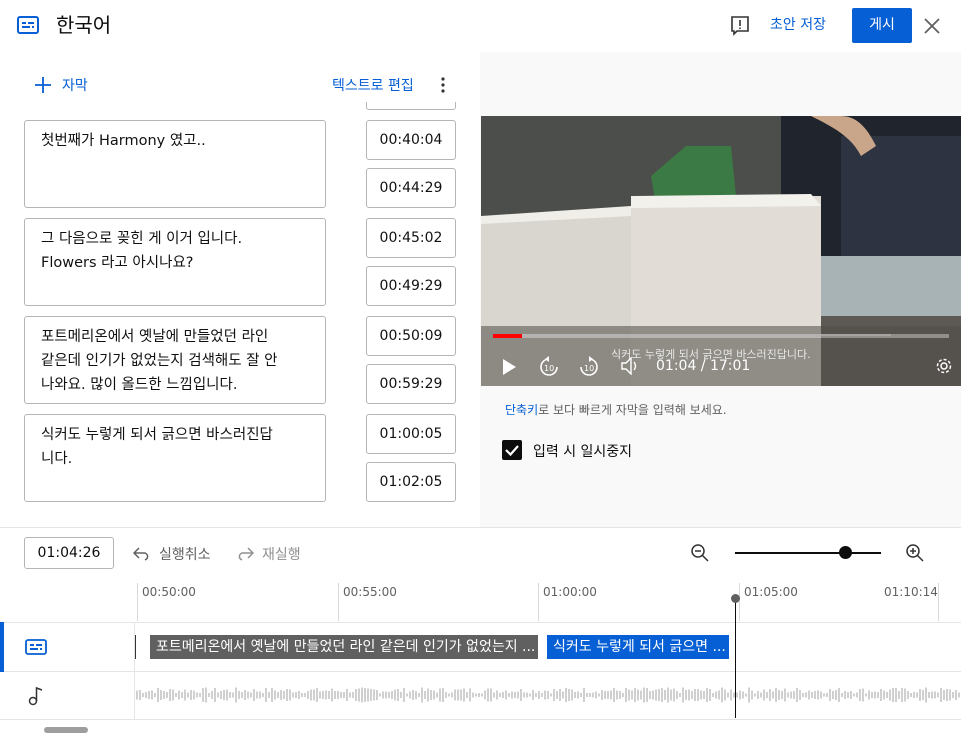 This screenshot has height=741, width=961. I want to click on feedback-icon, so click(740, 26).